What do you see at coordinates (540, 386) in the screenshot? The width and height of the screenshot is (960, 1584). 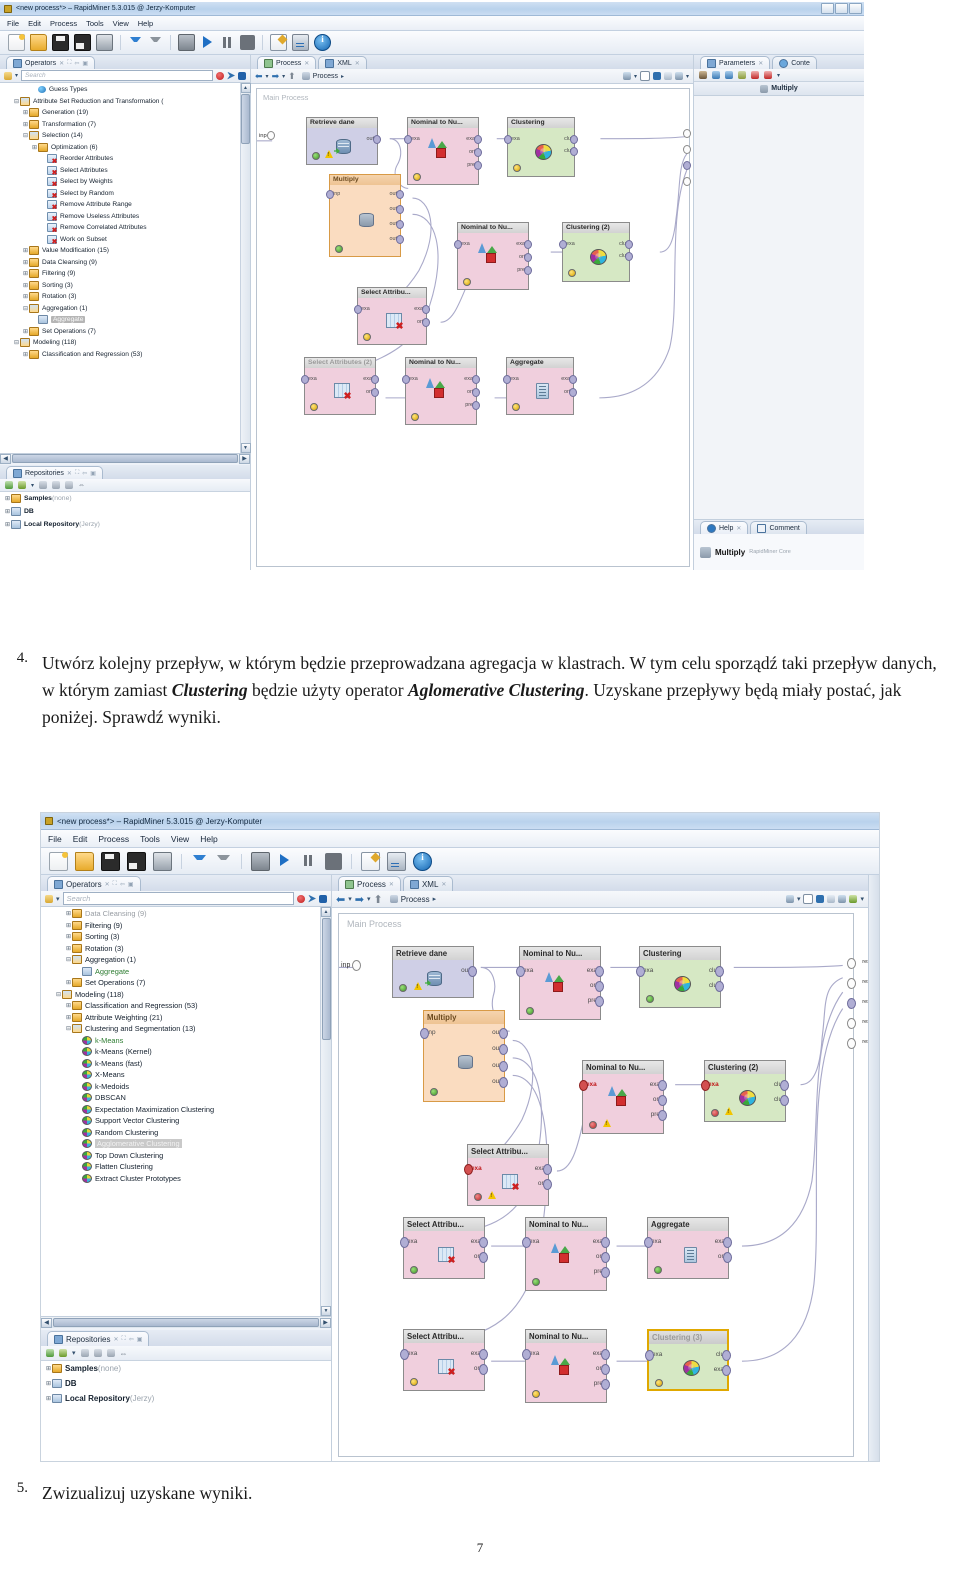 I see `operator-node: Aggregate exa exa ori` at bounding box center [540, 386].